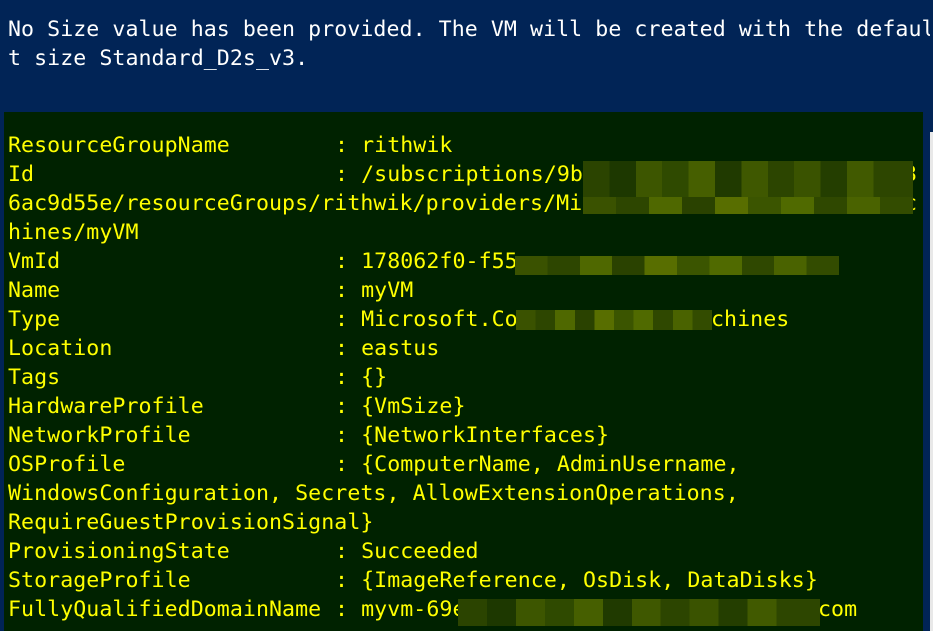 Image resolution: width=933 pixels, height=631 pixels. Describe the element at coordinates (60, 348) in the screenshot. I see `property-key: Location` at that location.